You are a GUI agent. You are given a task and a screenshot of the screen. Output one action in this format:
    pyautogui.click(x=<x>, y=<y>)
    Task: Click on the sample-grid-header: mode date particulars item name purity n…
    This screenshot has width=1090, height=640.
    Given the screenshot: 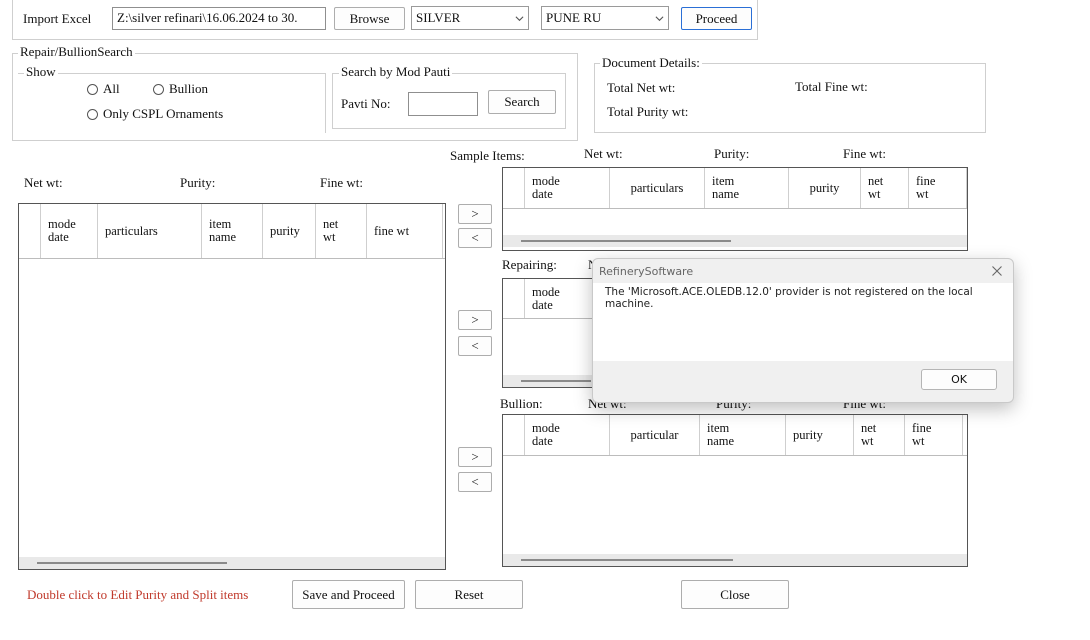 What is the action you would take?
    pyautogui.click(x=735, y=188)
    